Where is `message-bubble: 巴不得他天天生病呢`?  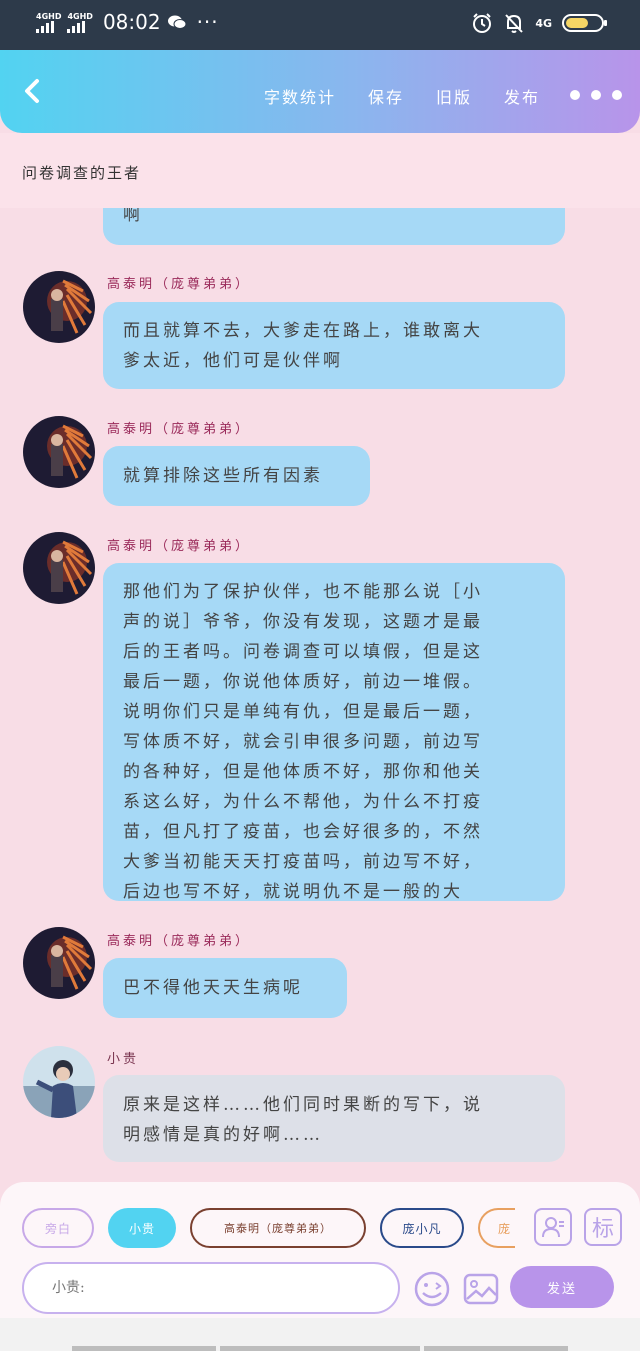
message-bubble: 巴不得他天天生病呢 is located at coordinates (225, 988).